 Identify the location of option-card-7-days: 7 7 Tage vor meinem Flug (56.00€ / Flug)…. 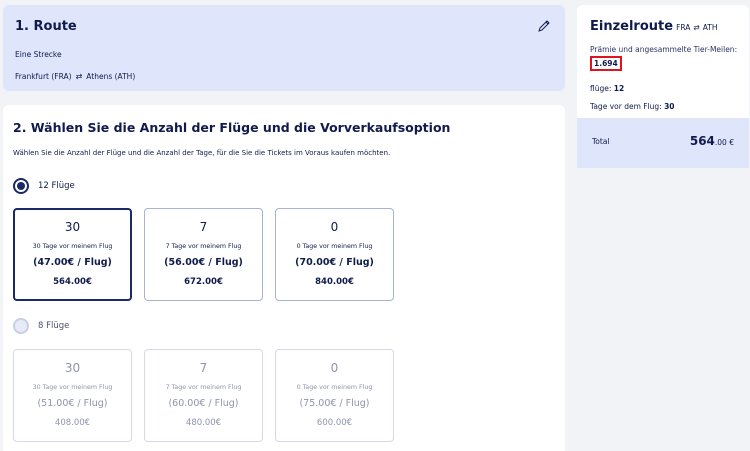
(203, 254).